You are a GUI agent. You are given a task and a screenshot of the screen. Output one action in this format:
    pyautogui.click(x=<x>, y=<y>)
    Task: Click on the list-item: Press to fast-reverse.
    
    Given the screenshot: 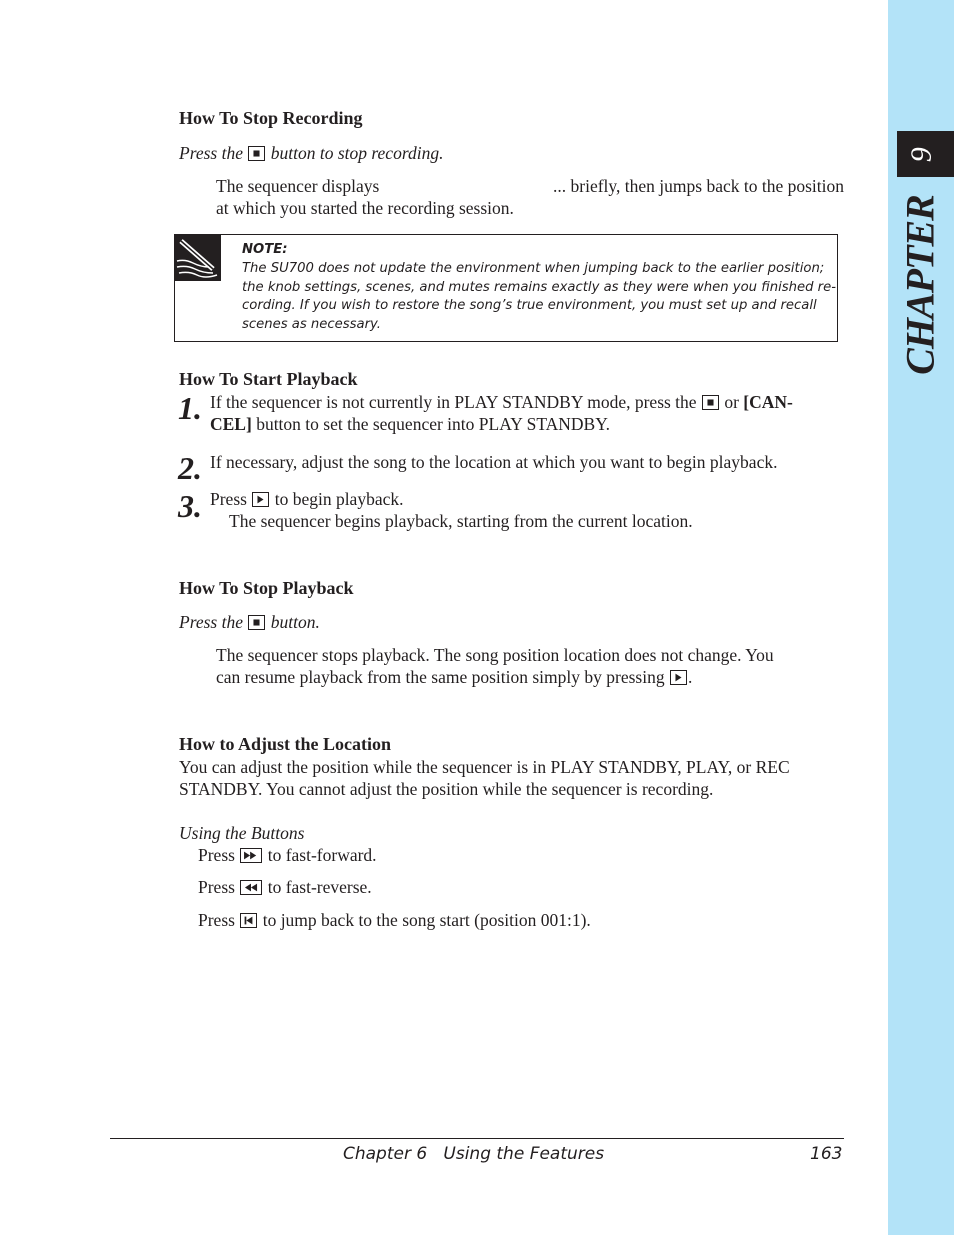 What is the action you would take?
    pyautogui.click(x=285, y=887)
    